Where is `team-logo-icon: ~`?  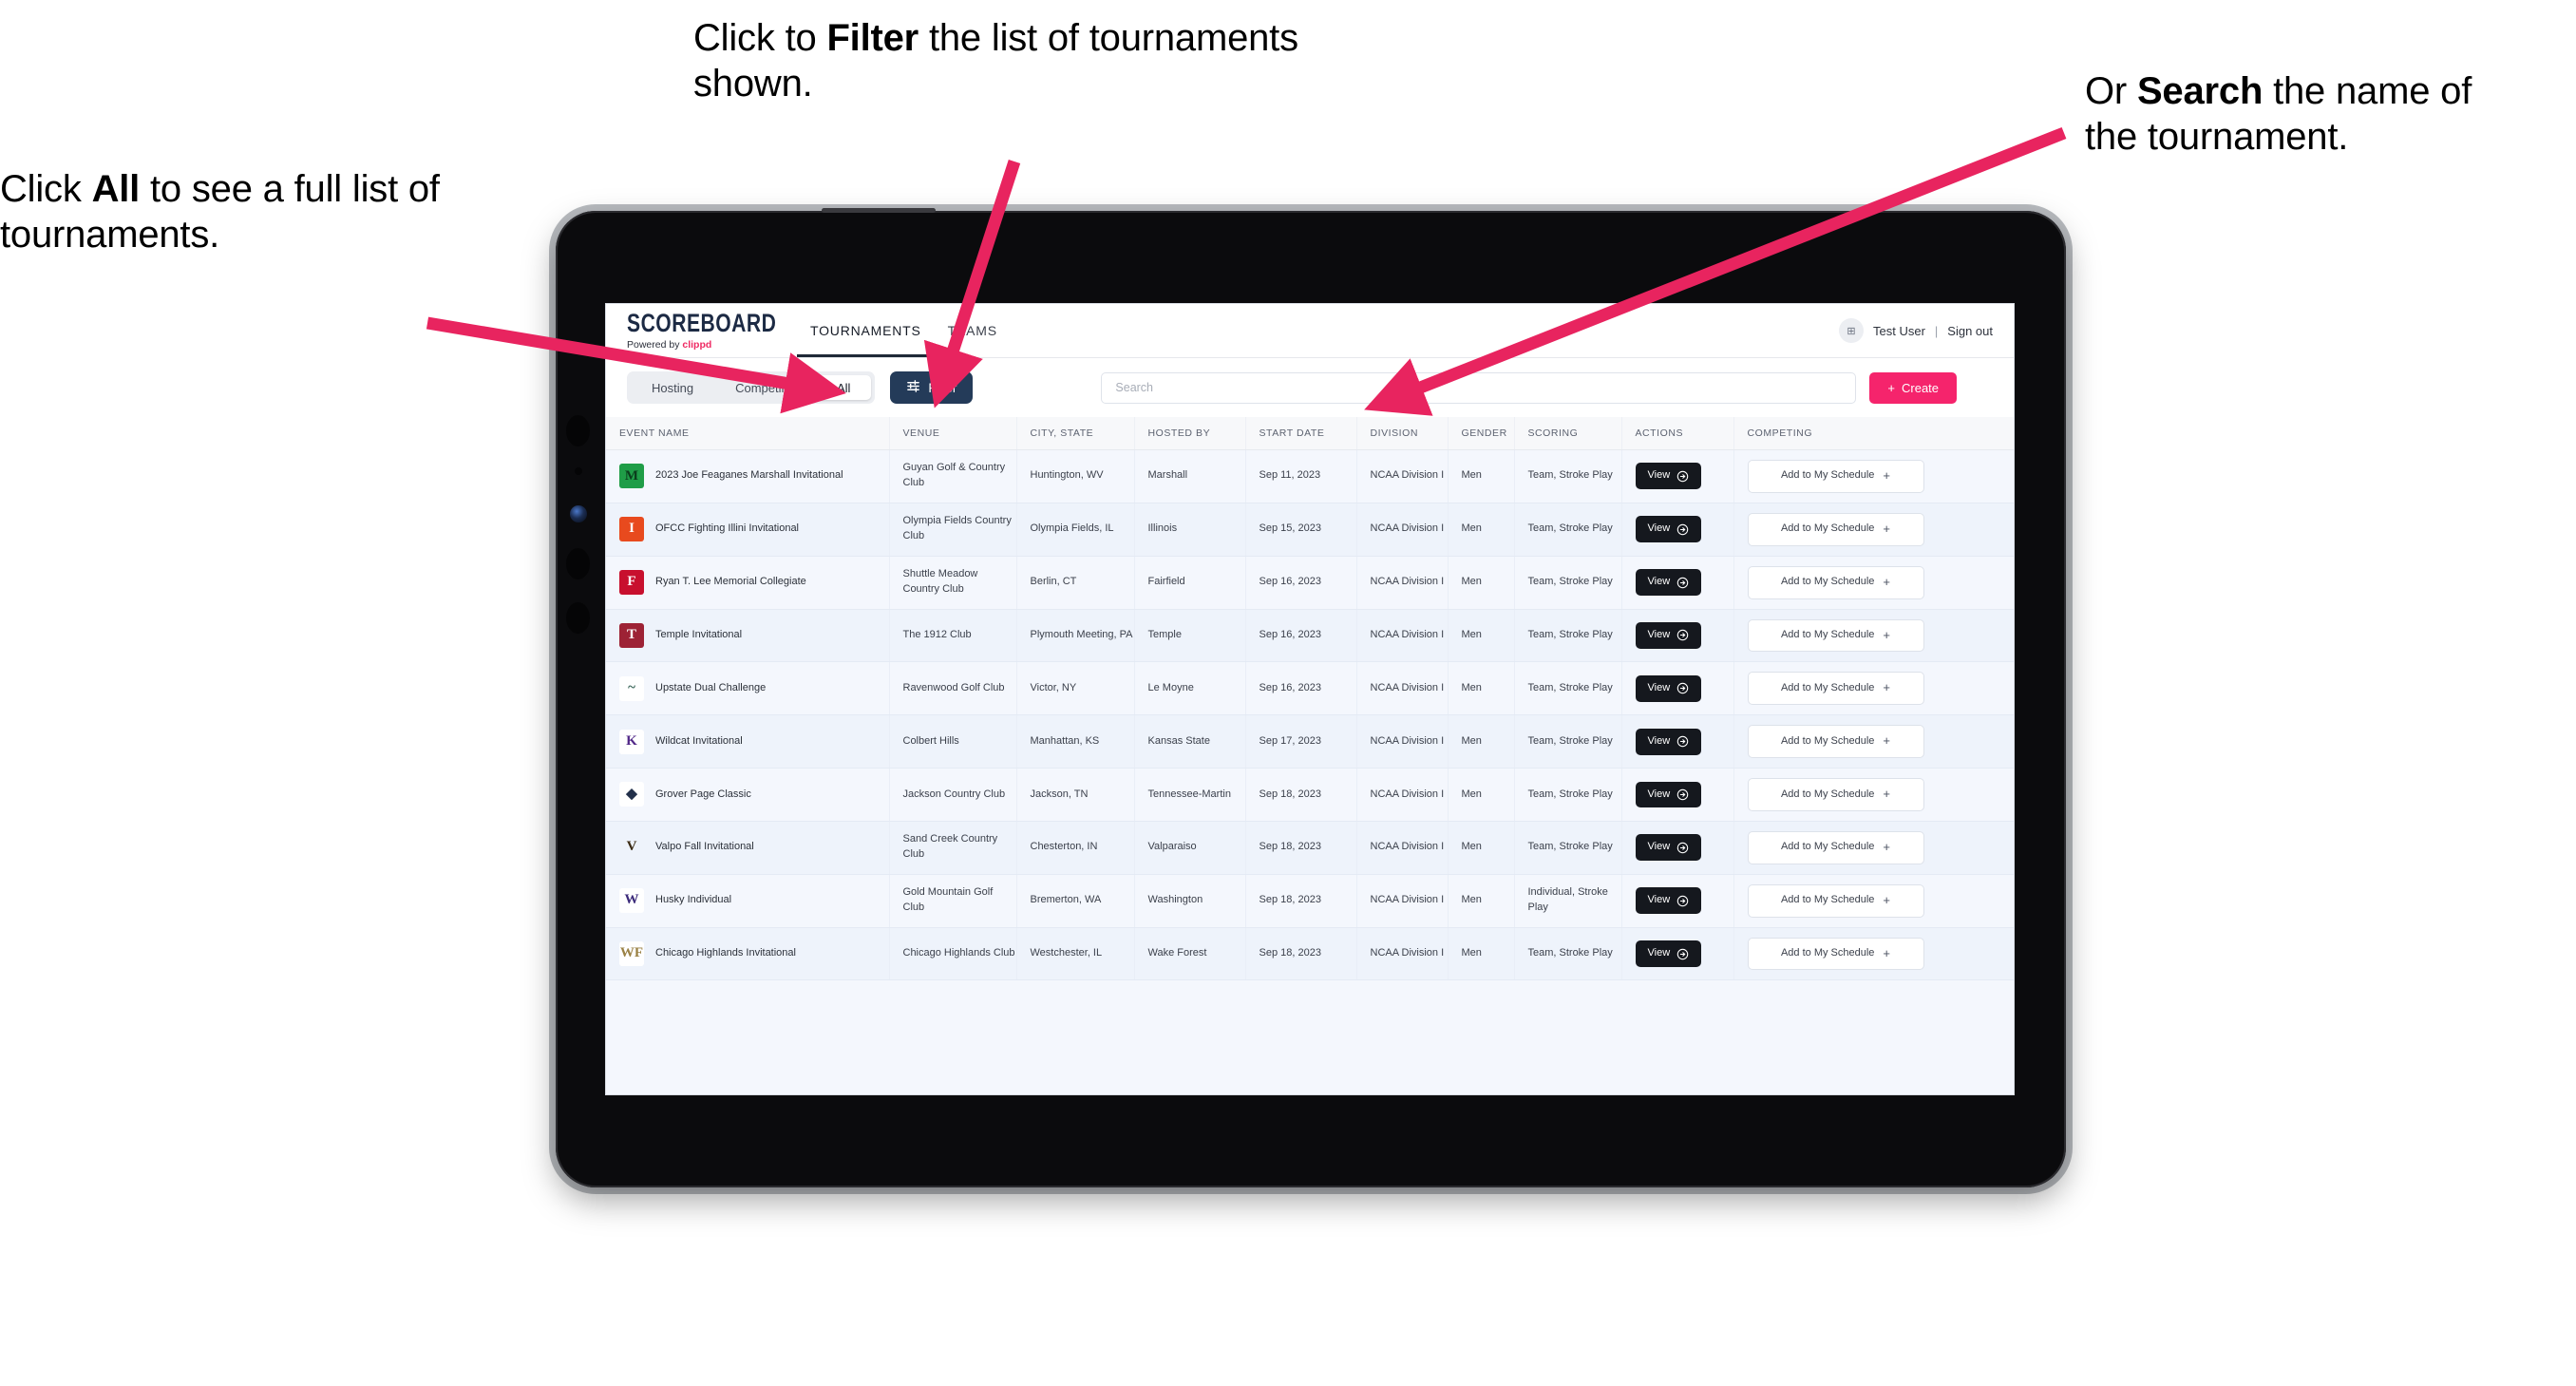 team-logo-icon: ~ is located at coordinates (631, 688).